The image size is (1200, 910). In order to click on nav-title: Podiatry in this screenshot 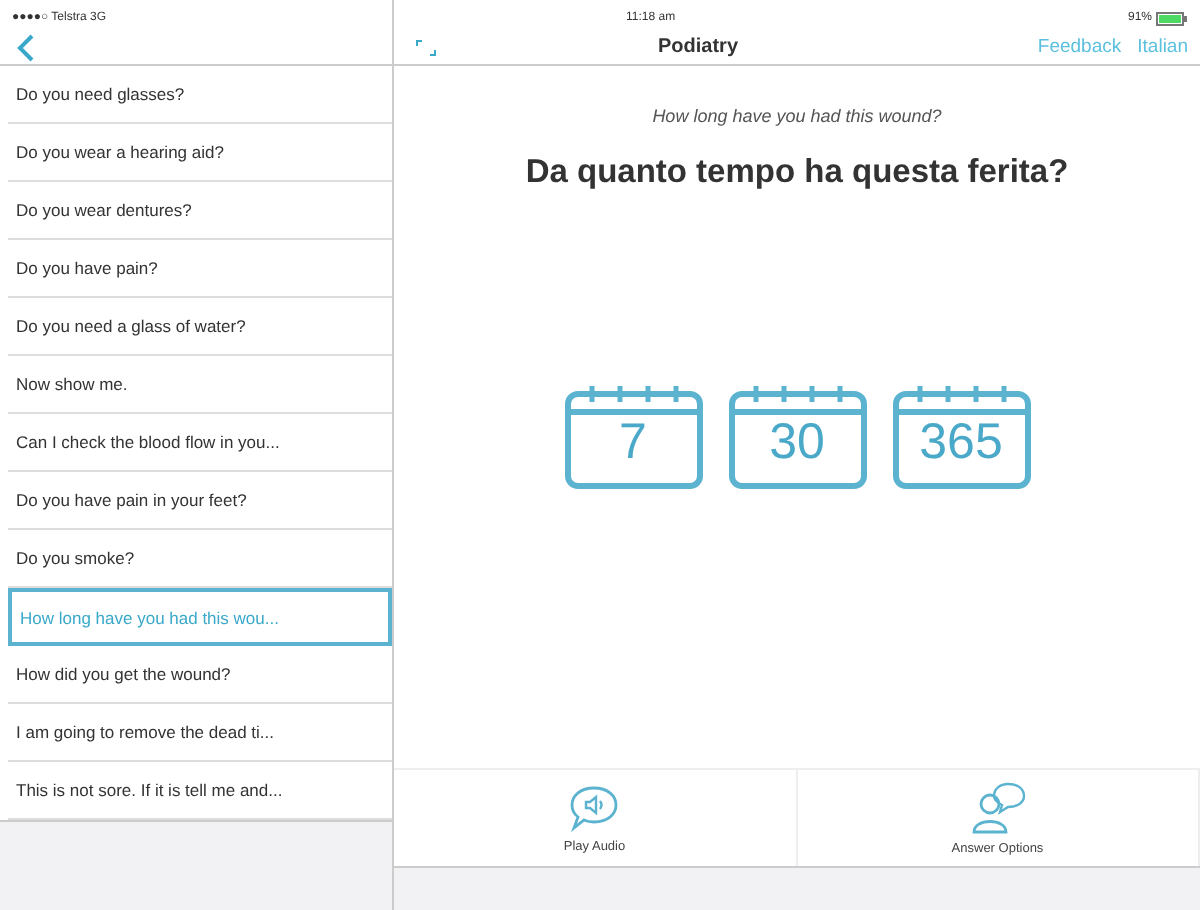, I will do `click(699, 47)`.